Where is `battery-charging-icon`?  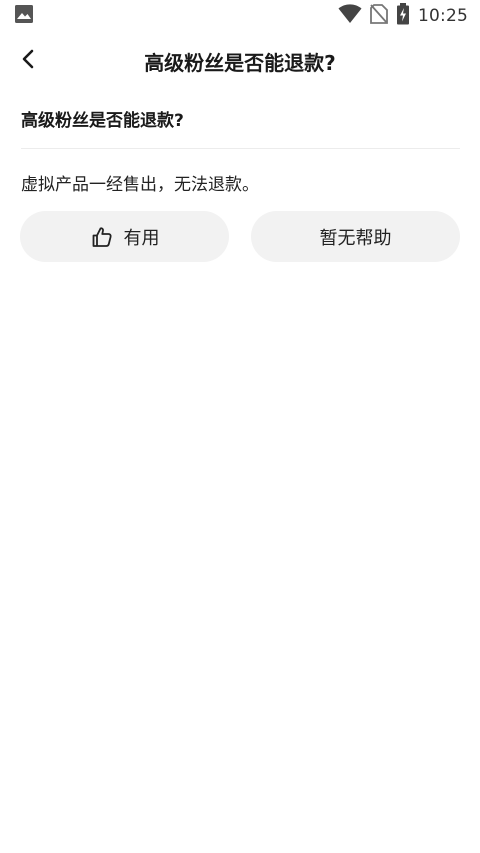
battery-charging-icon is located at coordinates (403, 16).